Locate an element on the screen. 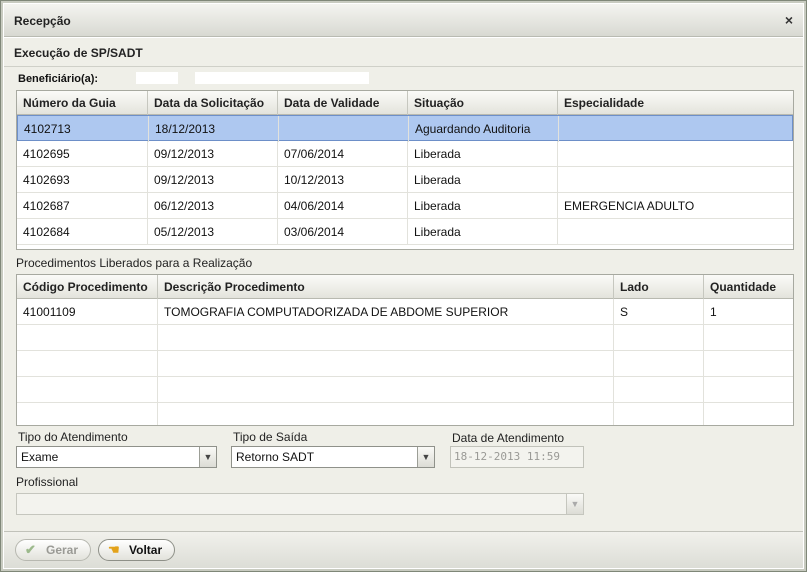  guide-row: 4102695 09/12/2013 07/06/2014 Liberada is located at coordinates (405, 154).